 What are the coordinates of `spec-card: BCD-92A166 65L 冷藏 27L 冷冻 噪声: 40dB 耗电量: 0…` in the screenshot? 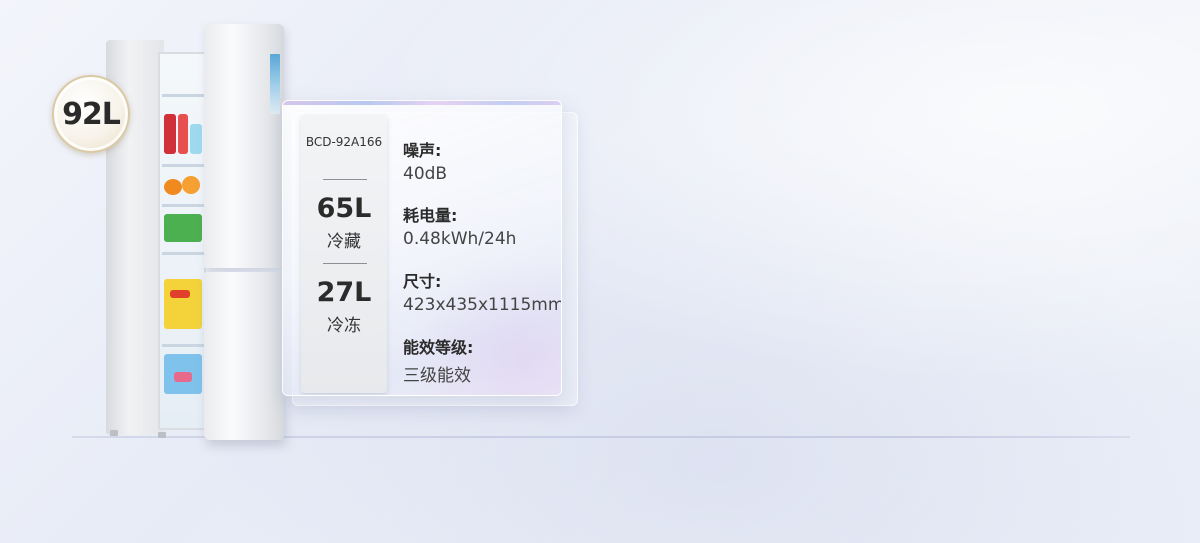 It's located at (422, 248).